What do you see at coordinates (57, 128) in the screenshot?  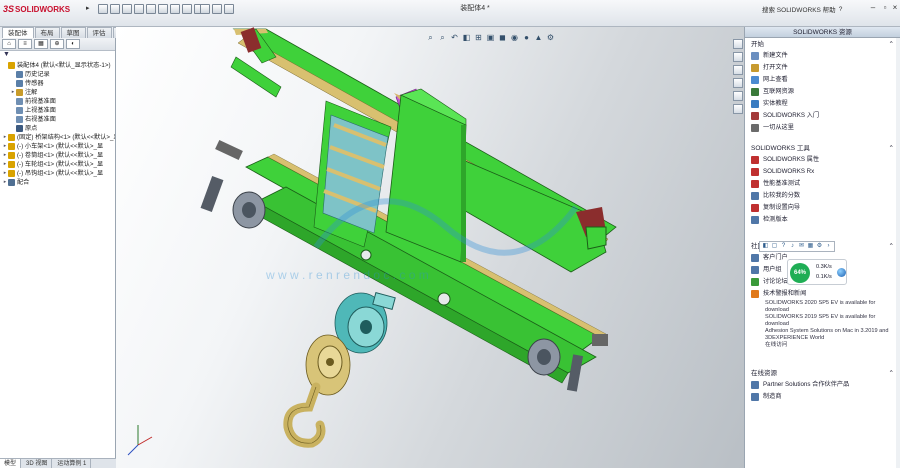 I see `feature-tree-item: 原点` at bounding box center [57, 128].